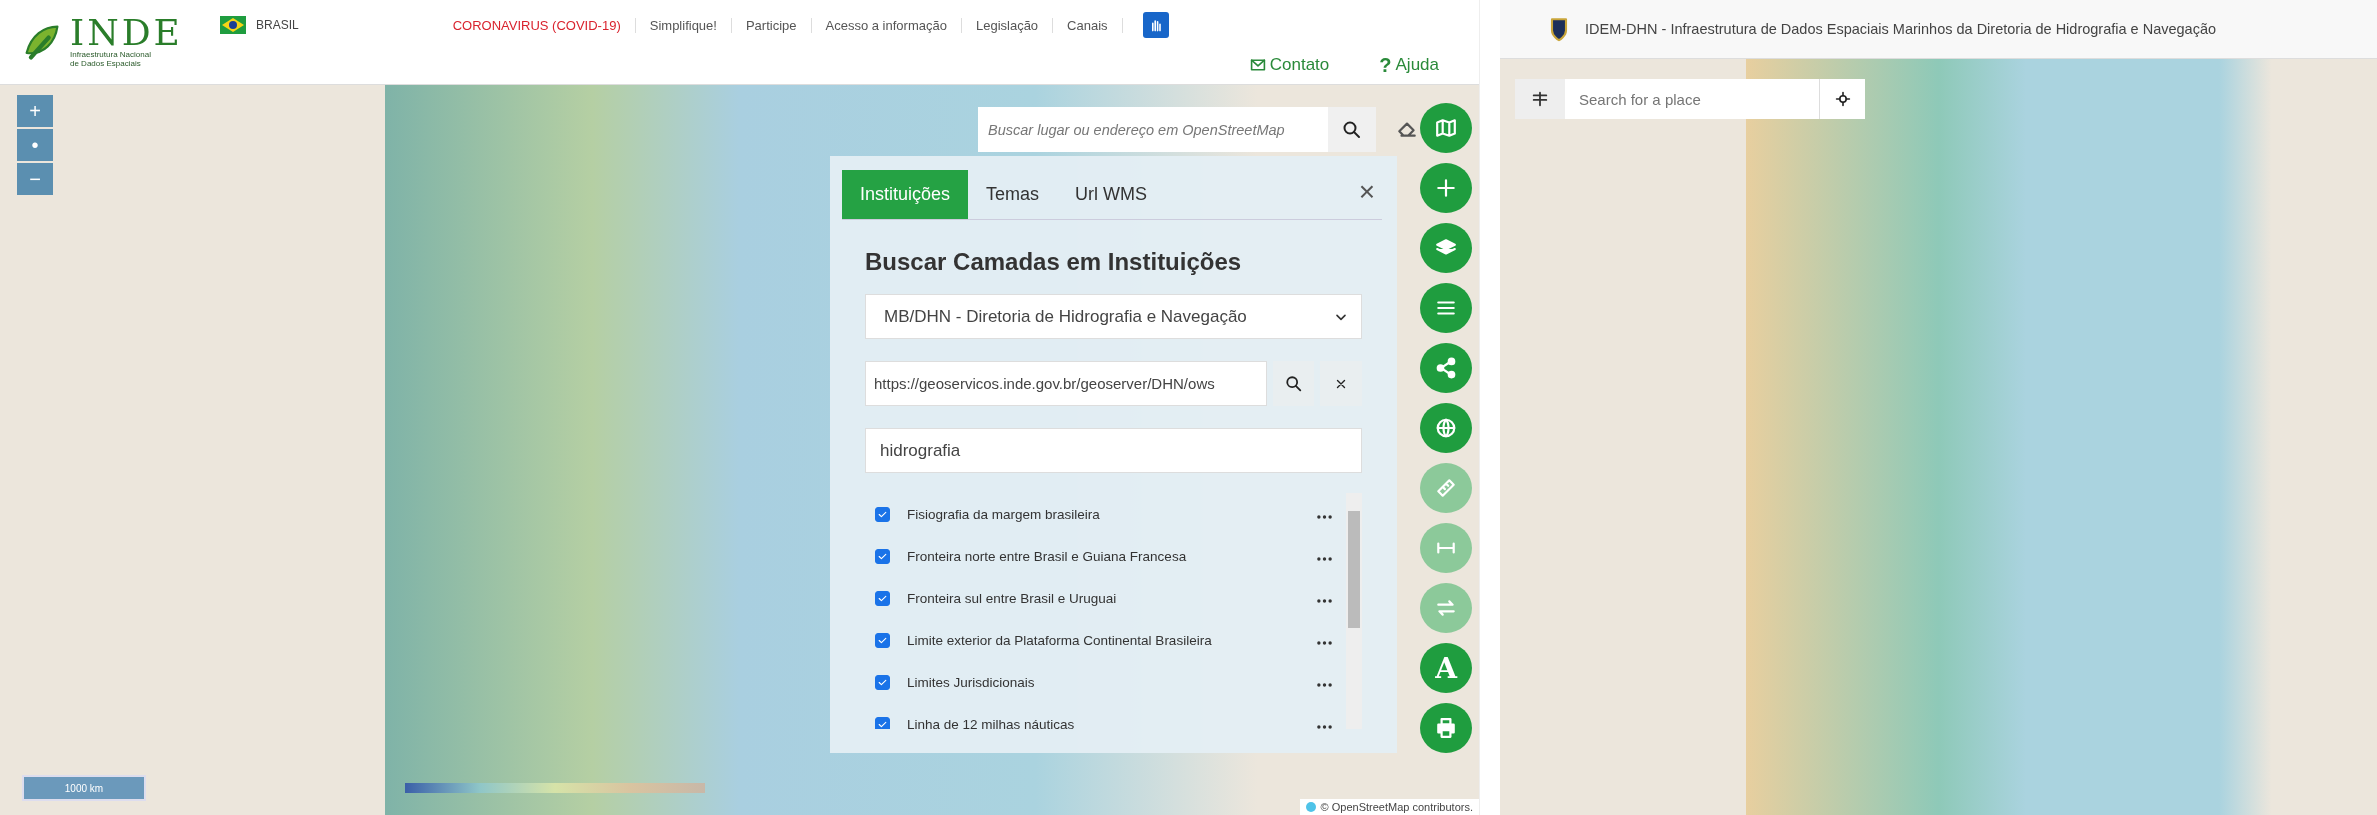 Image resolution: width=2377 pixels, height=815 pixels. Describe the element at coordinates (1066, 383) in the screenshot. I see `url-field: https://geoservicos.inde.gov.br/geoserver/DHN/ows` at that location.